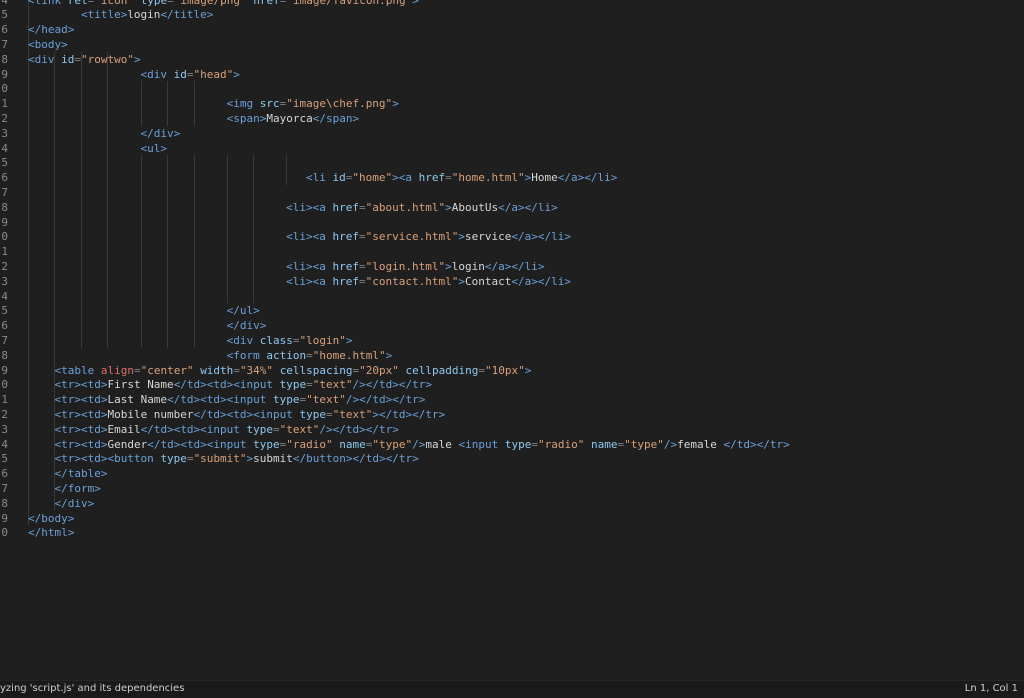  I want to click on code-line: 2 <span>Mayorca</span>, so click(512, 118).